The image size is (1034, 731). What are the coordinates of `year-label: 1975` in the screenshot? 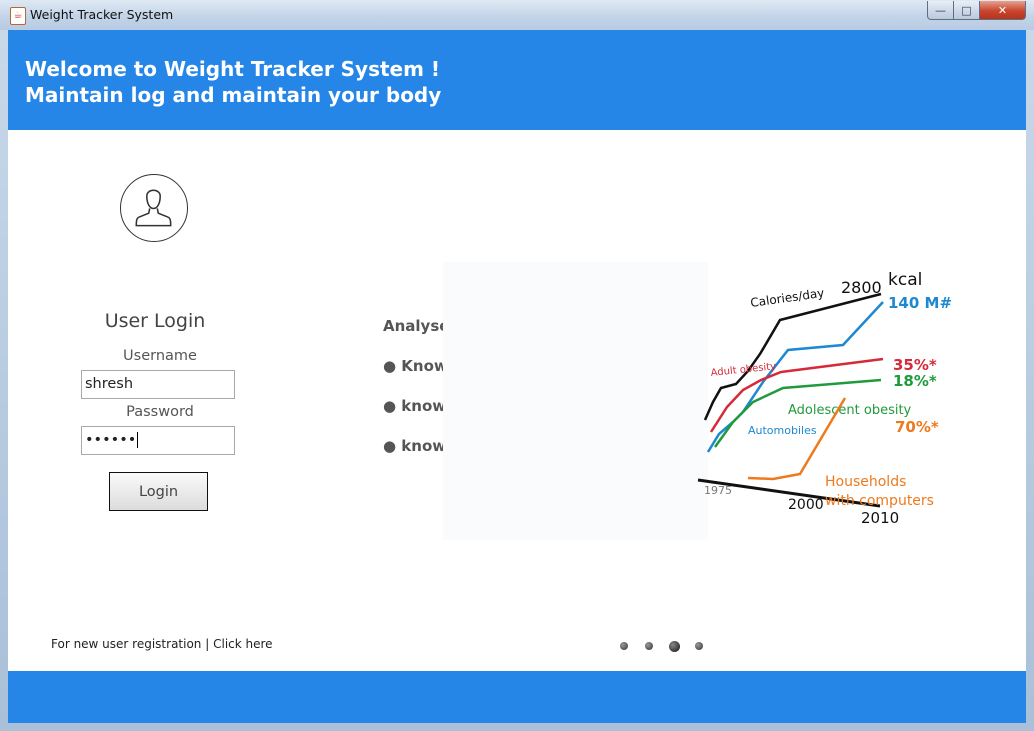 It's located at (718, 490).